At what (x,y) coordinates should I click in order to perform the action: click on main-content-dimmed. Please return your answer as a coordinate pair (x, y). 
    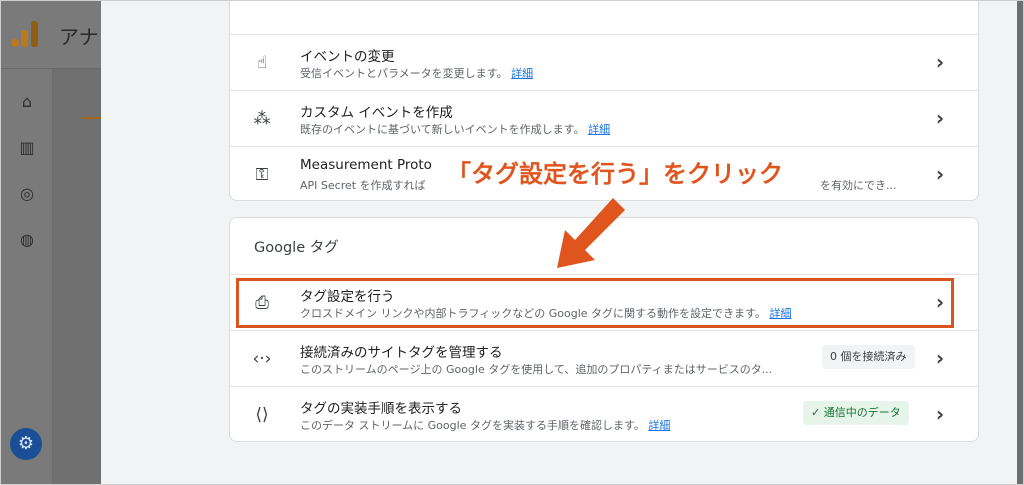
    Looking at the image, I should click on (77, 276).